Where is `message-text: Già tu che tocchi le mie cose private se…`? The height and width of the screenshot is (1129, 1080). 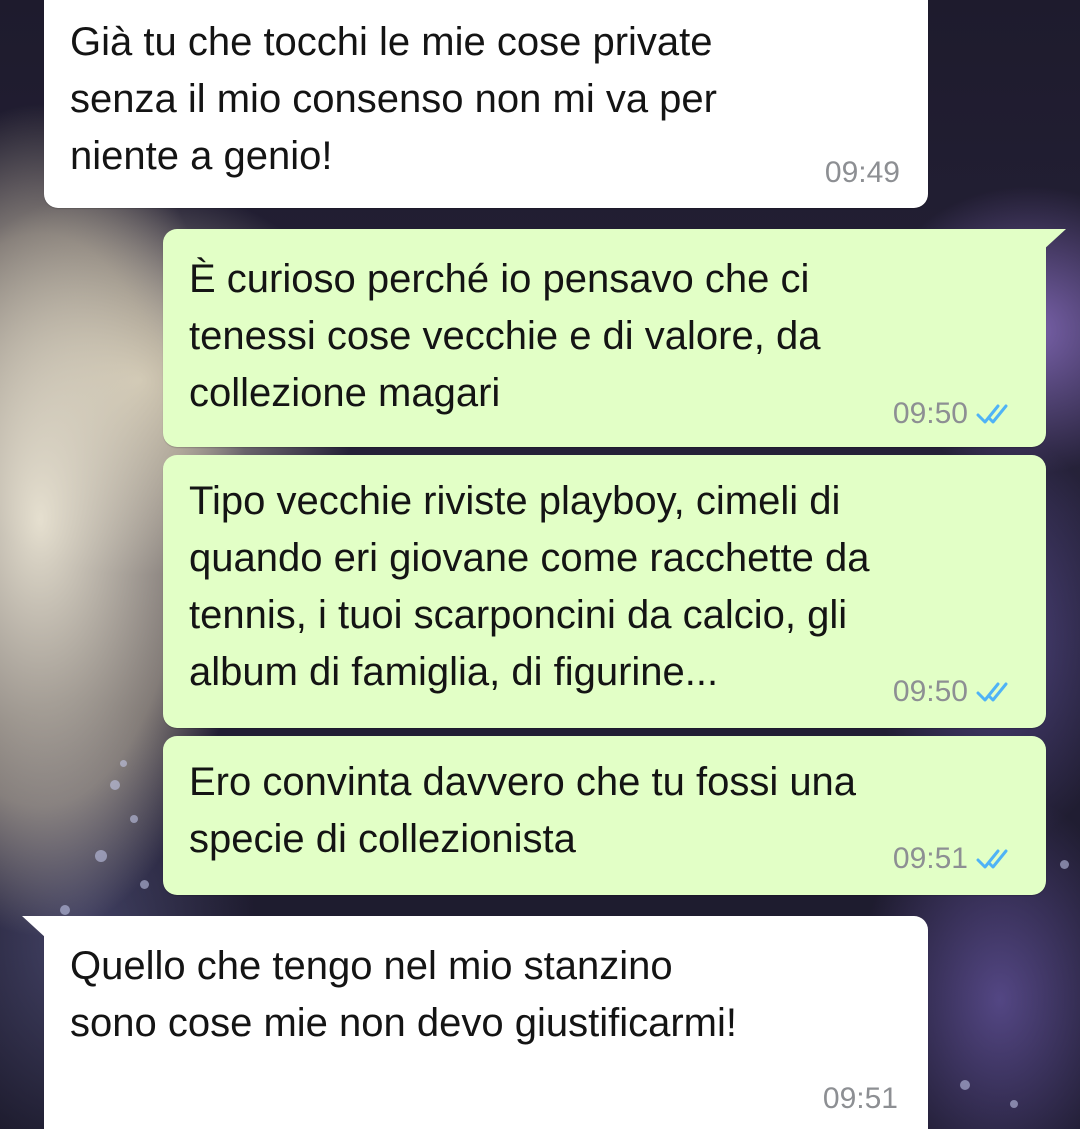 message-text: Già tu che tocchi le mie cose private se… is located at coordinates (393, 99).